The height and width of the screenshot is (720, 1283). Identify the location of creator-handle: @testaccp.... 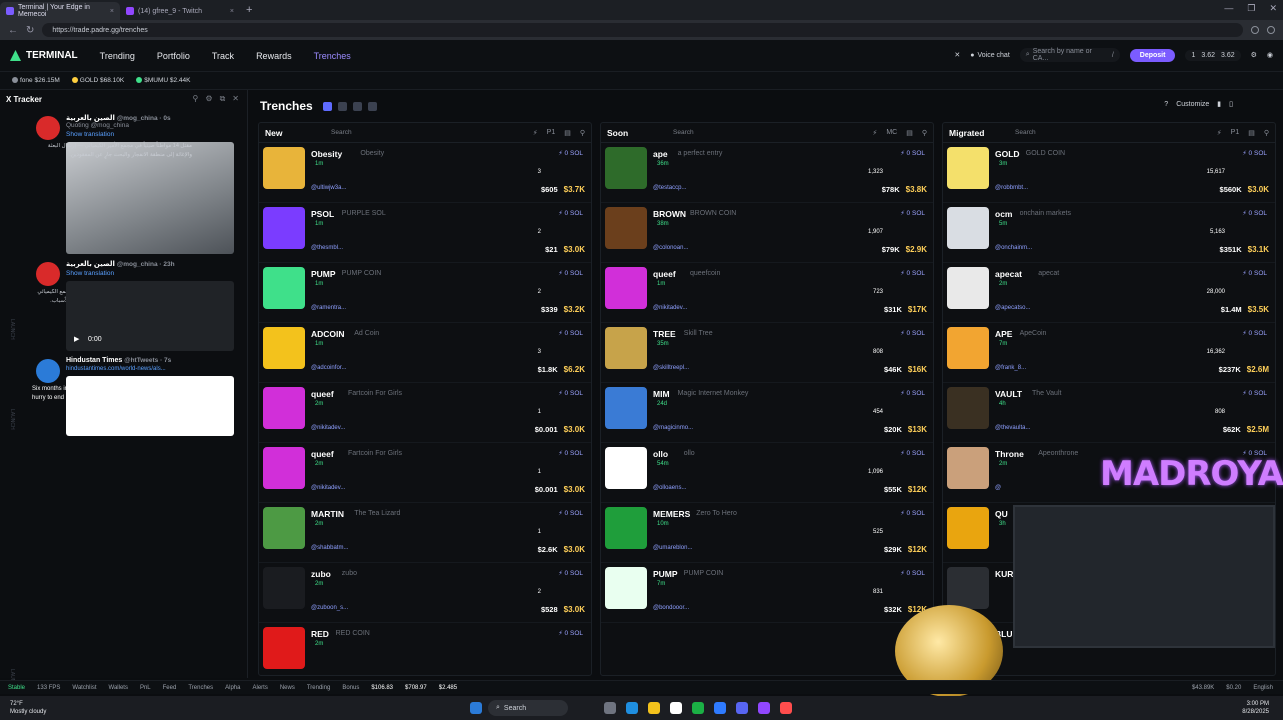
(669, 188).